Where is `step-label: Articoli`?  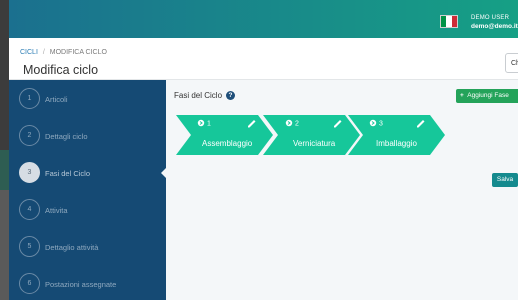 step-label: Articoli is located at coordinates (56, 99).